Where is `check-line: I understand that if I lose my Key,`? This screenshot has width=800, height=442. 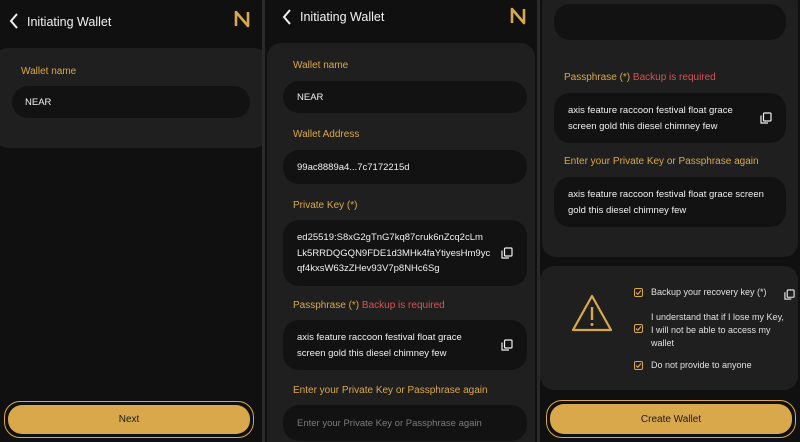
check-line: I understand that if I lose my Key, is located at coordinates (717, 317).